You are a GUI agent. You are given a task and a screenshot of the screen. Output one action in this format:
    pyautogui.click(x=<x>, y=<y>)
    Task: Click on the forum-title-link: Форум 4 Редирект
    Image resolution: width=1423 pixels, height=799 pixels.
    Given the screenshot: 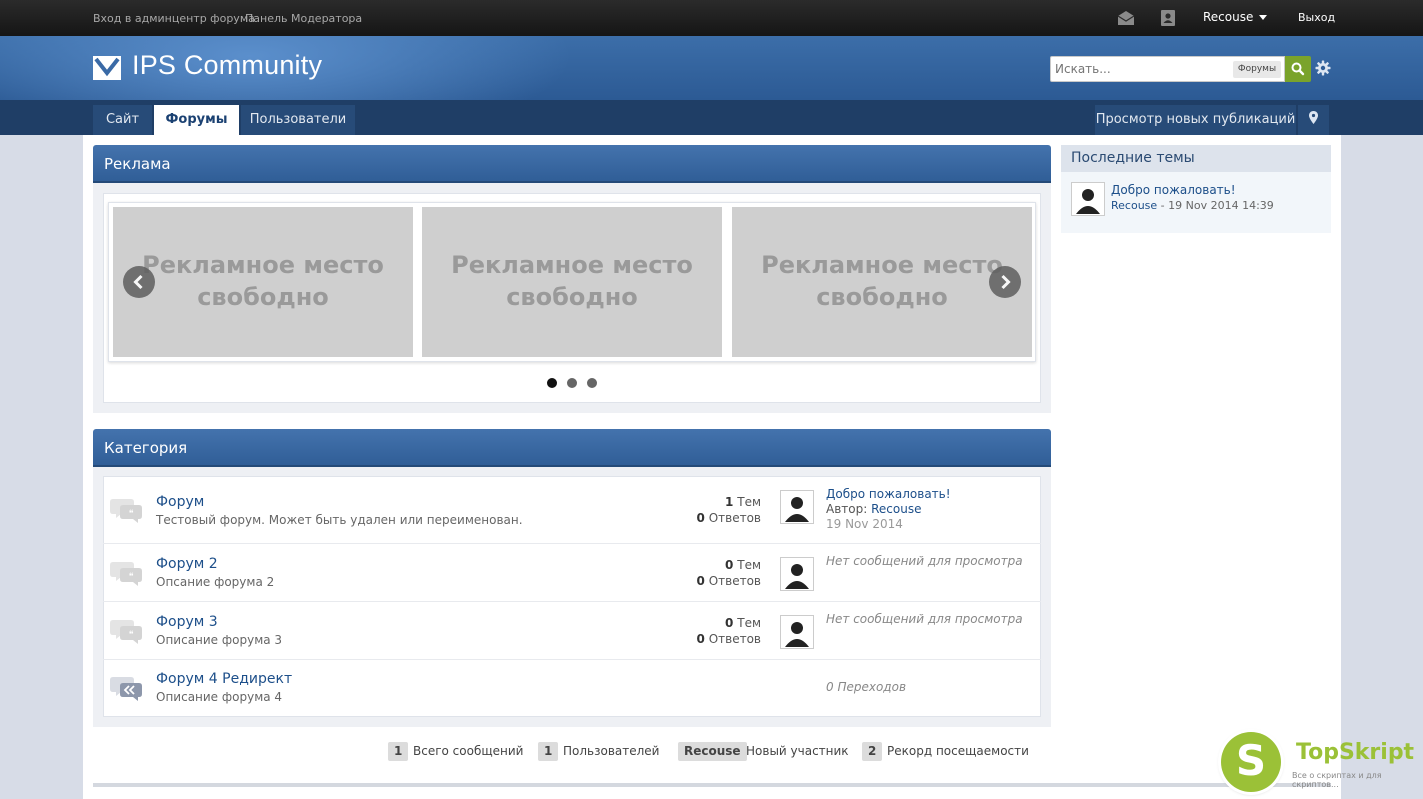 What is the action you would take?
    pyautogui.click(x=224, y=679)
    